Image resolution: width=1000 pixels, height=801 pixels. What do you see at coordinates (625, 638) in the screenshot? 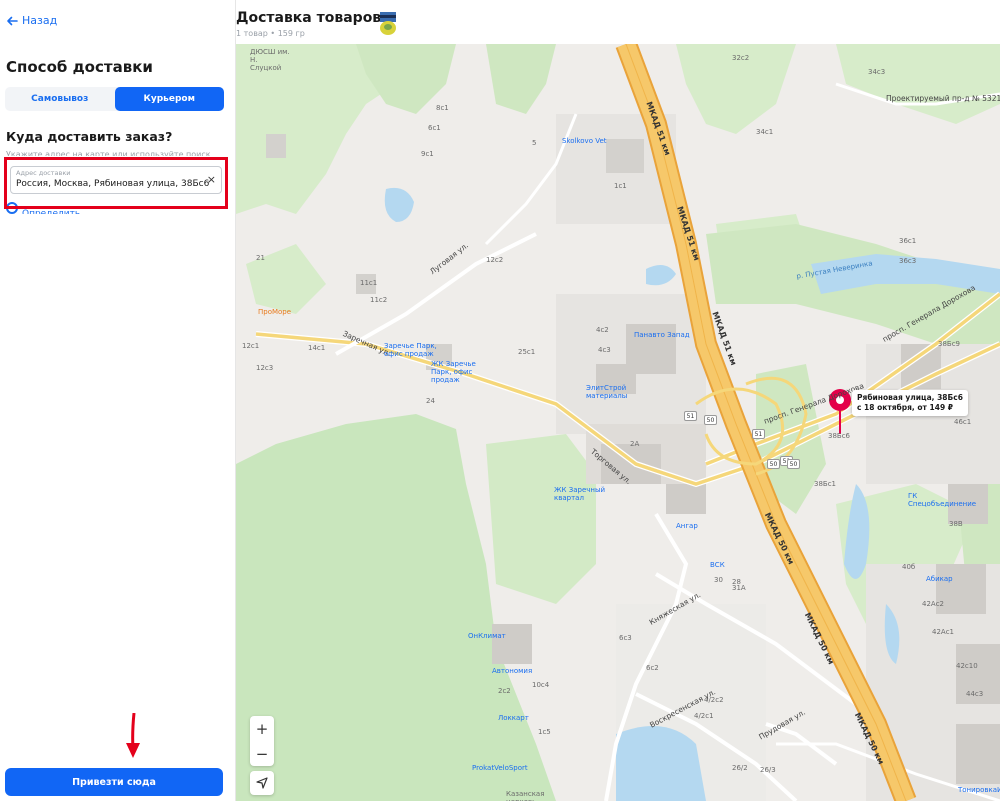
I see `building-number: 6с3` at bounding box center [625, 638].